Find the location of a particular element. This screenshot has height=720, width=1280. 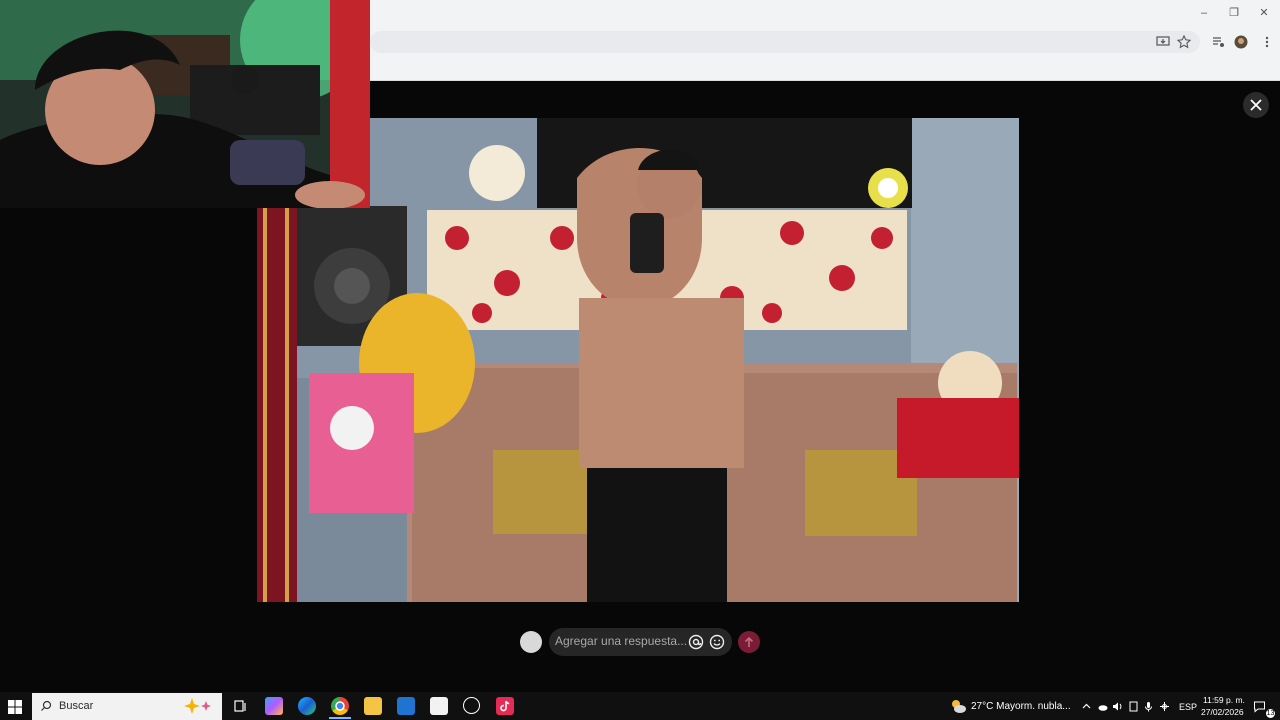

windows-start-icon is located at coordinates (15, 707).